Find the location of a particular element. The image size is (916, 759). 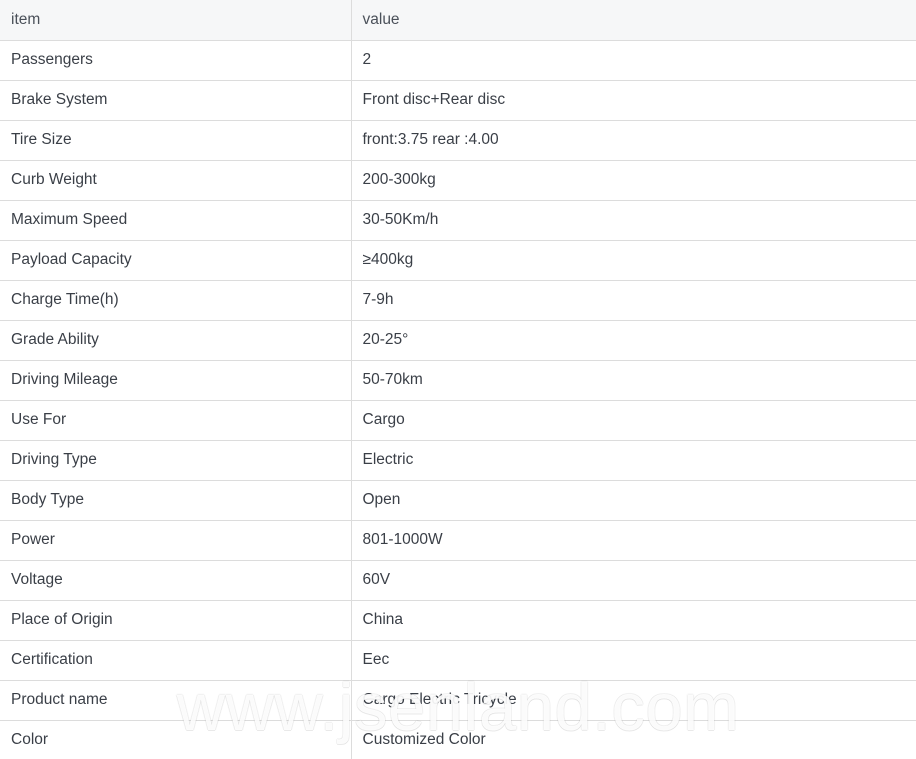

table-row: Brake System Front disc+Rear disc is located at coordinates (458, 100).